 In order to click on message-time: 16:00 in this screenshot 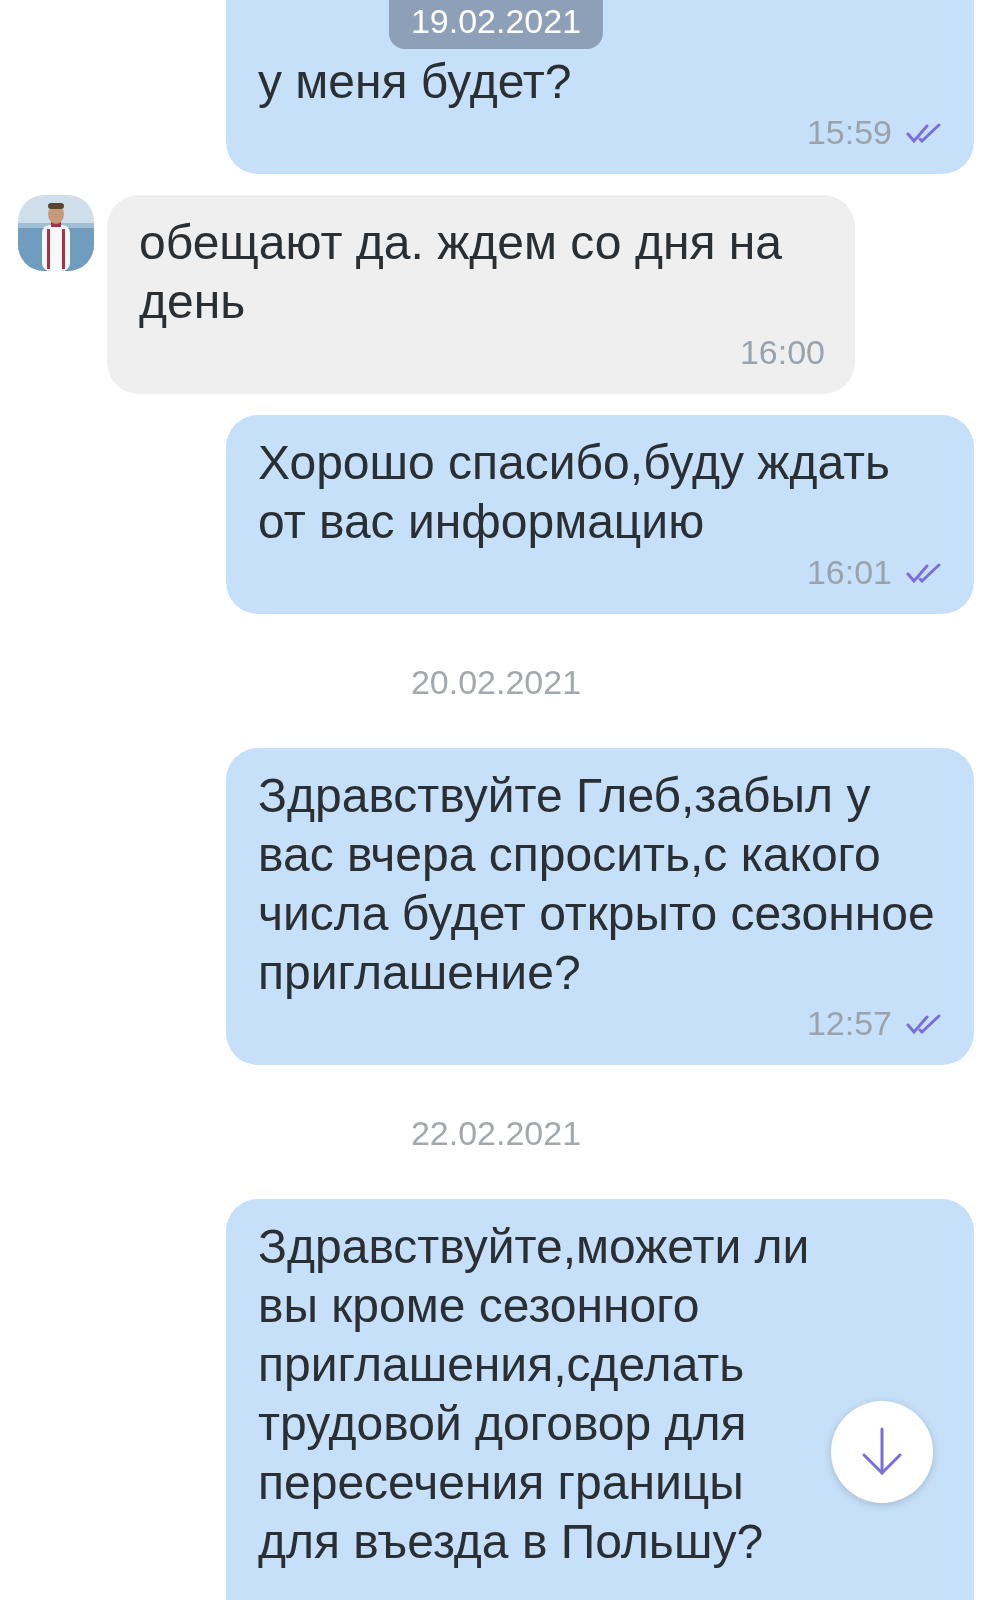, I will do `click(782, 352)`.